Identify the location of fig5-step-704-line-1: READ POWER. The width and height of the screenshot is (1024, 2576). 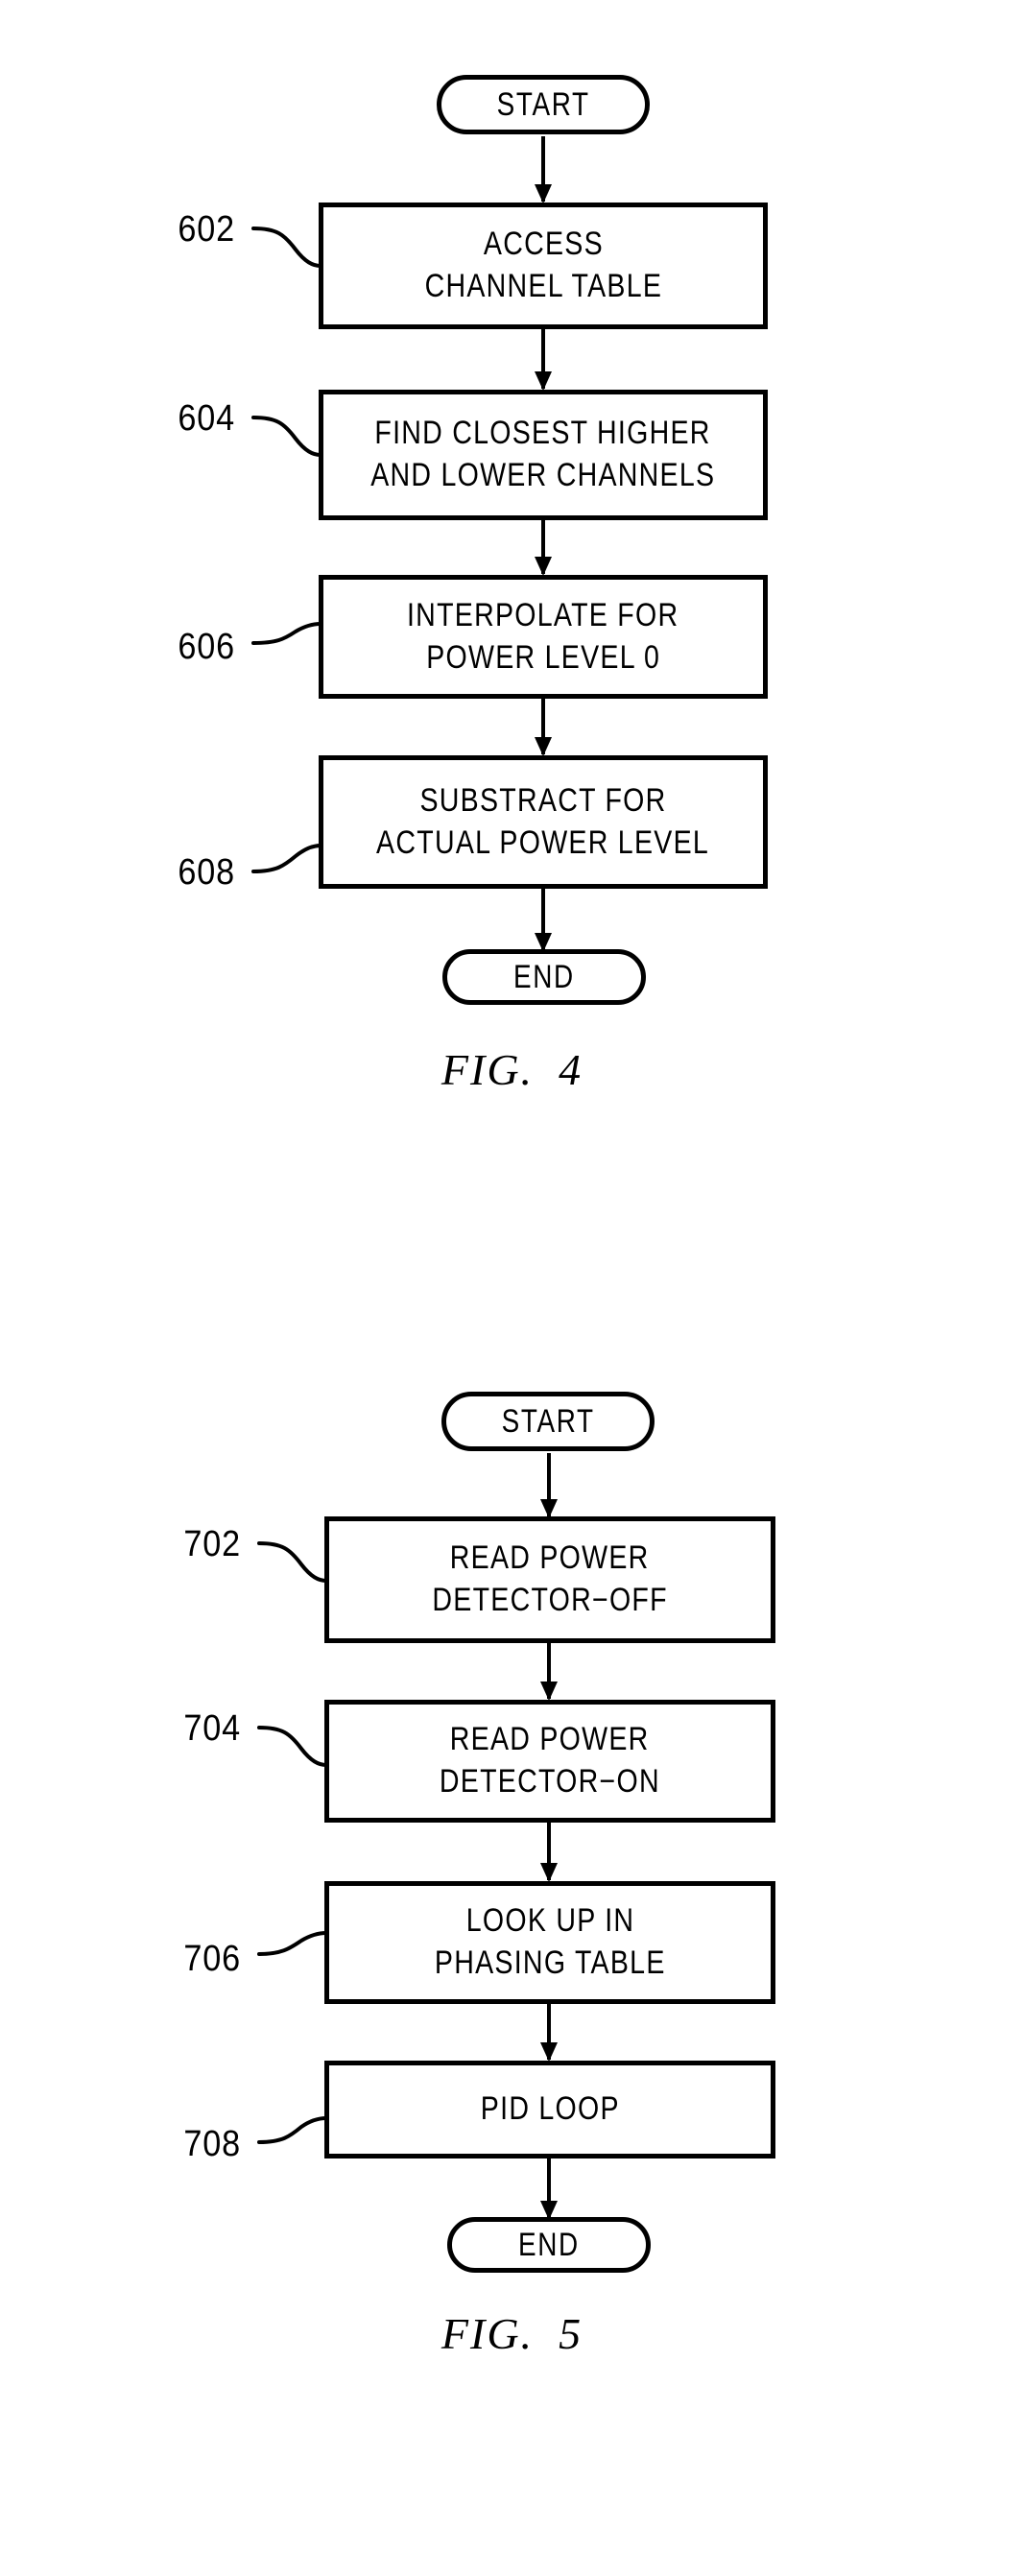
(550, 1739).